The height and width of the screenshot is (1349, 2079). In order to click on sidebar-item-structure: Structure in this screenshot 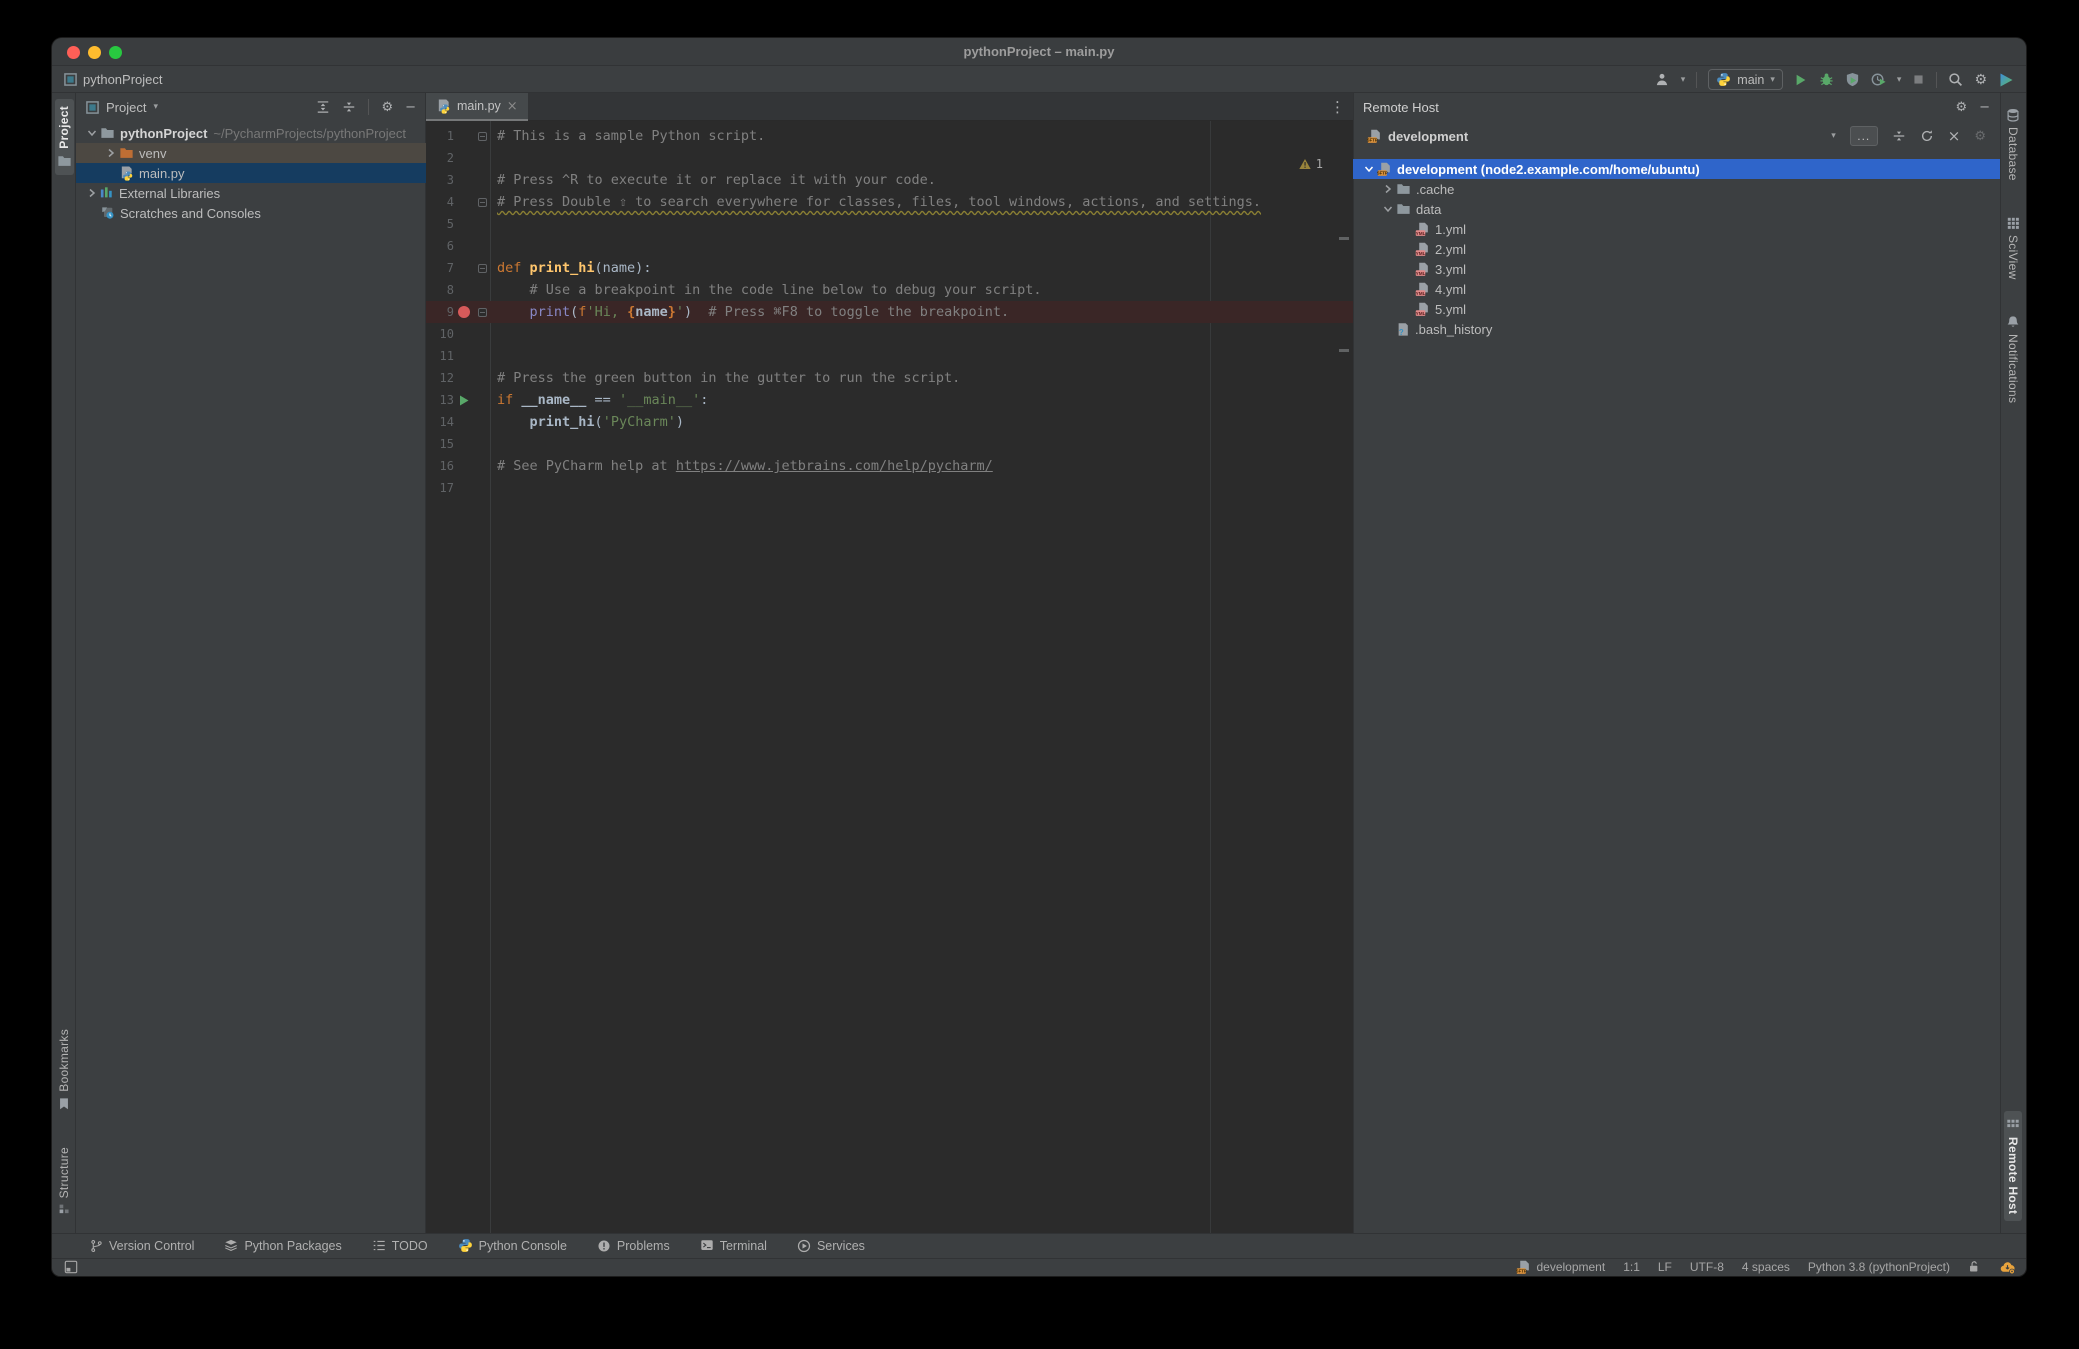, I will do `click(64, 1181)`.